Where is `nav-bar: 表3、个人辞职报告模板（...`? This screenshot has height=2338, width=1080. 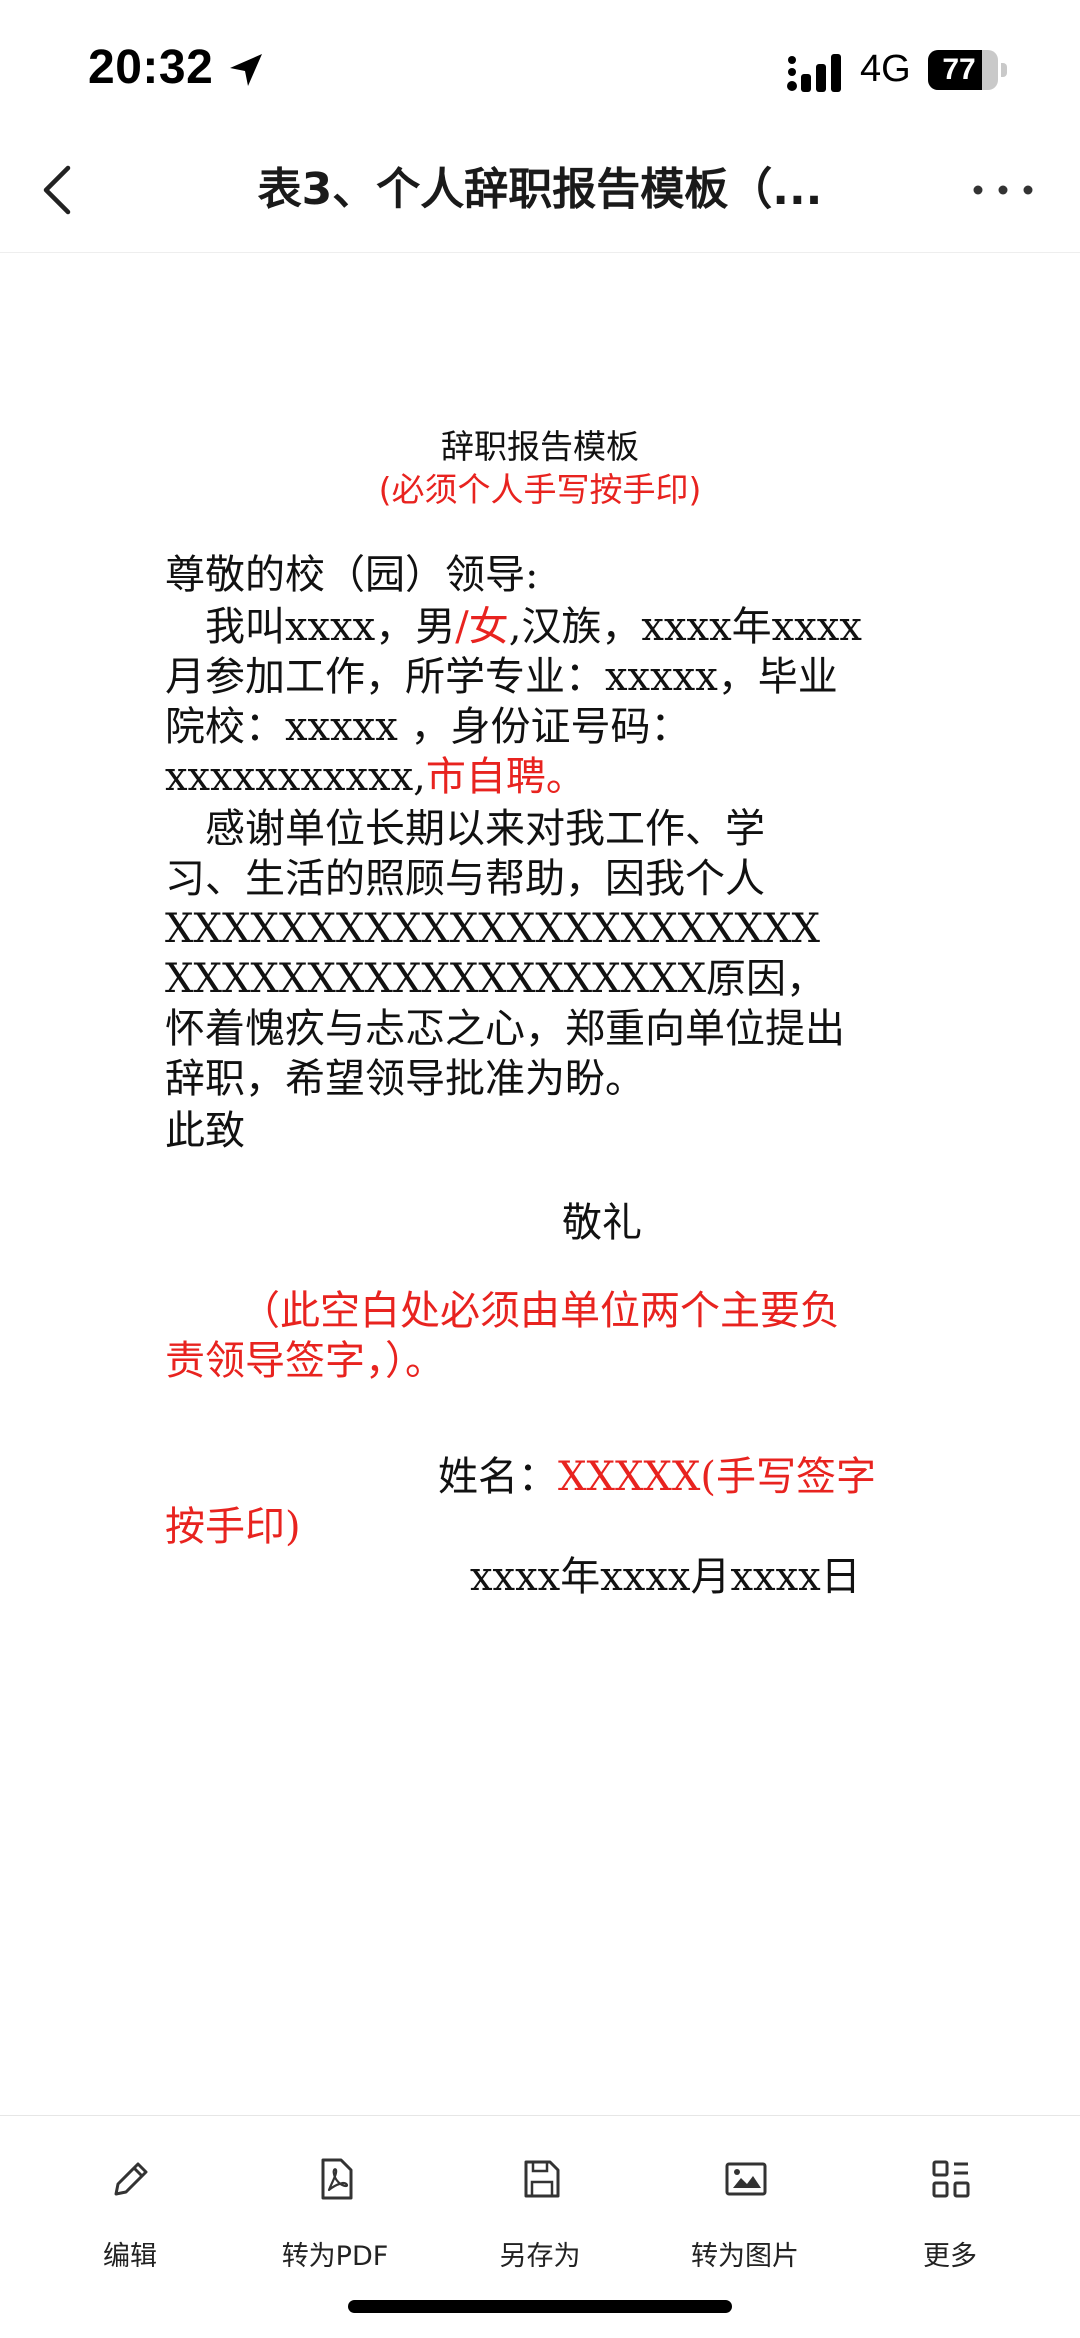 nav-bar: 表3、个人辞职报告模板（... is located at coordinates (540, 191).